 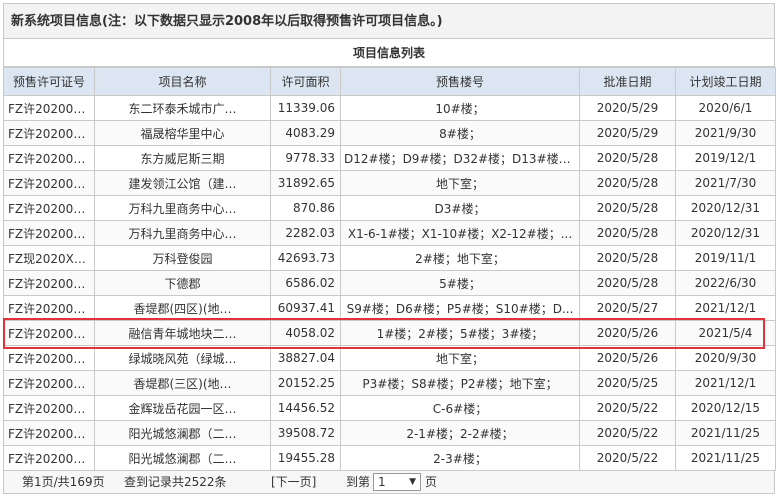 I want to click on cell-permit-no: FZ许20200132, so click(x=49, y=433).